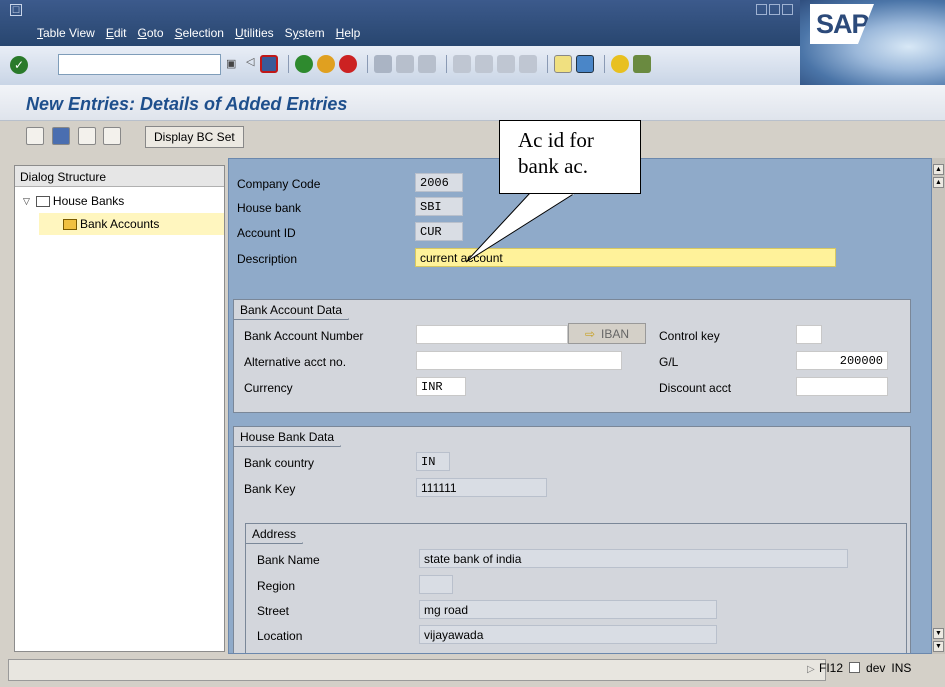 Image resolution: width=945 pixels, height=687 pixels. What do you see at coordinates (553, 166) in the screenshot?
I see `callout-line-2: bank ac.` at bounding box center [553, 166].